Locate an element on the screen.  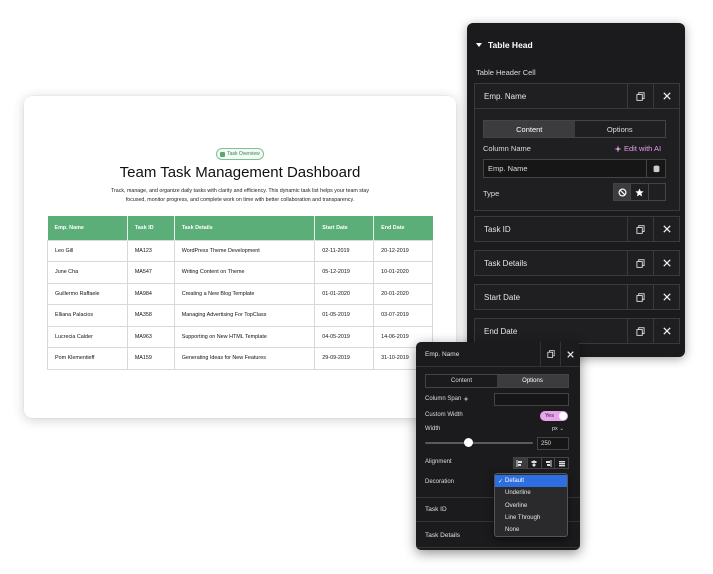
custom-width-toggle: Yes is located at coordinates (554, 416).